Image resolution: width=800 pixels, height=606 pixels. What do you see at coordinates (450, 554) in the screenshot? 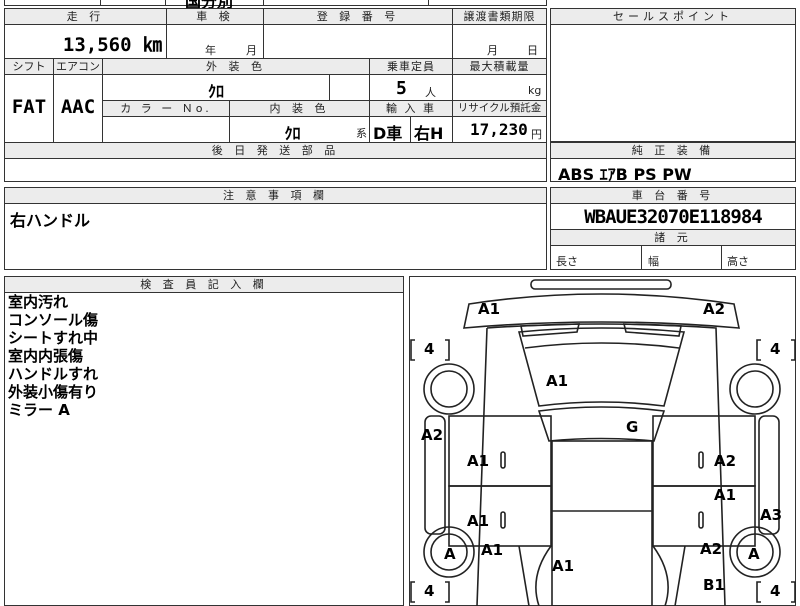
I see `mark-left-mirror: A` at bounding box center [450, 554].